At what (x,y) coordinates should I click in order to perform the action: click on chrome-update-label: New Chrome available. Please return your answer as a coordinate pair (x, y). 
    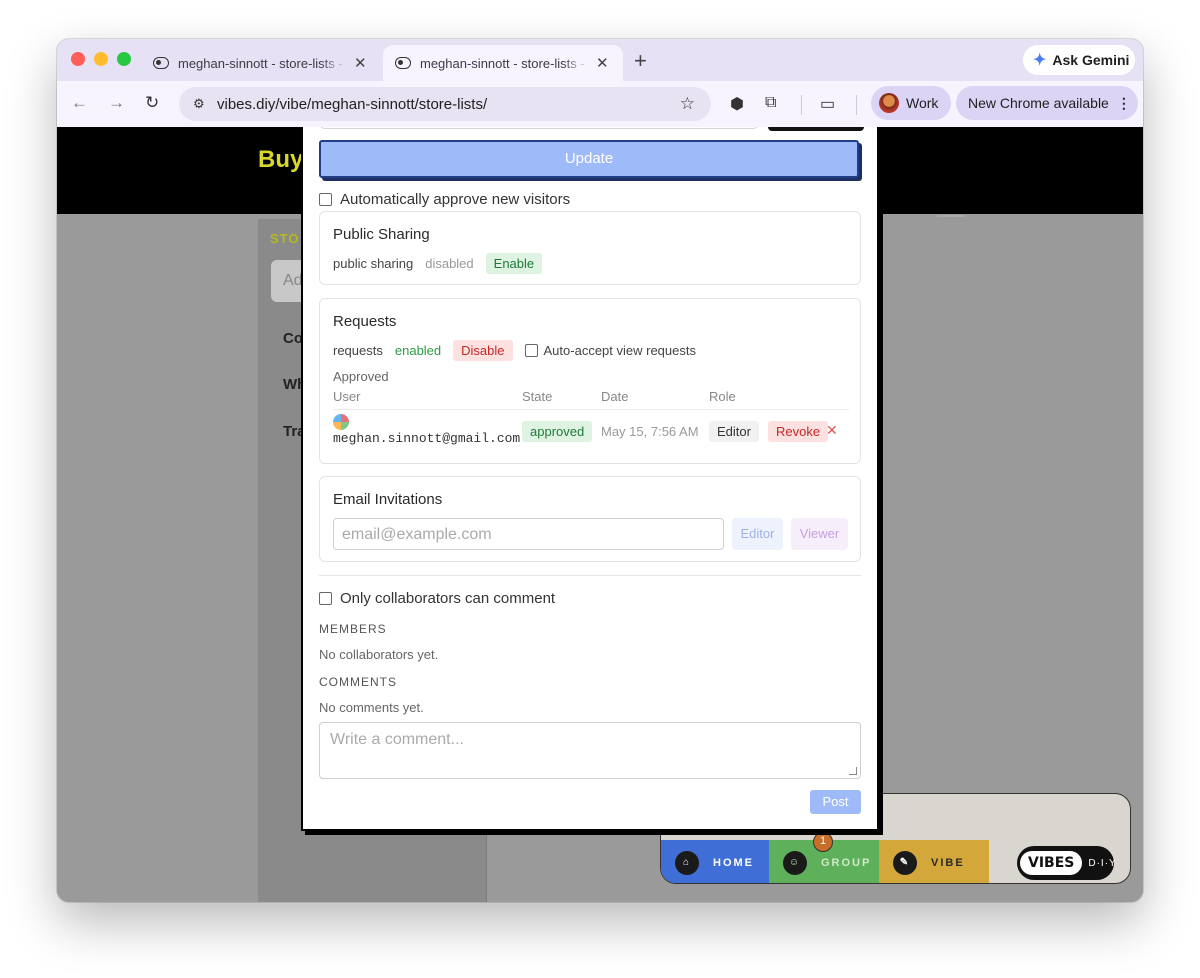
    Looking at the image, I should click on (1038, 103).